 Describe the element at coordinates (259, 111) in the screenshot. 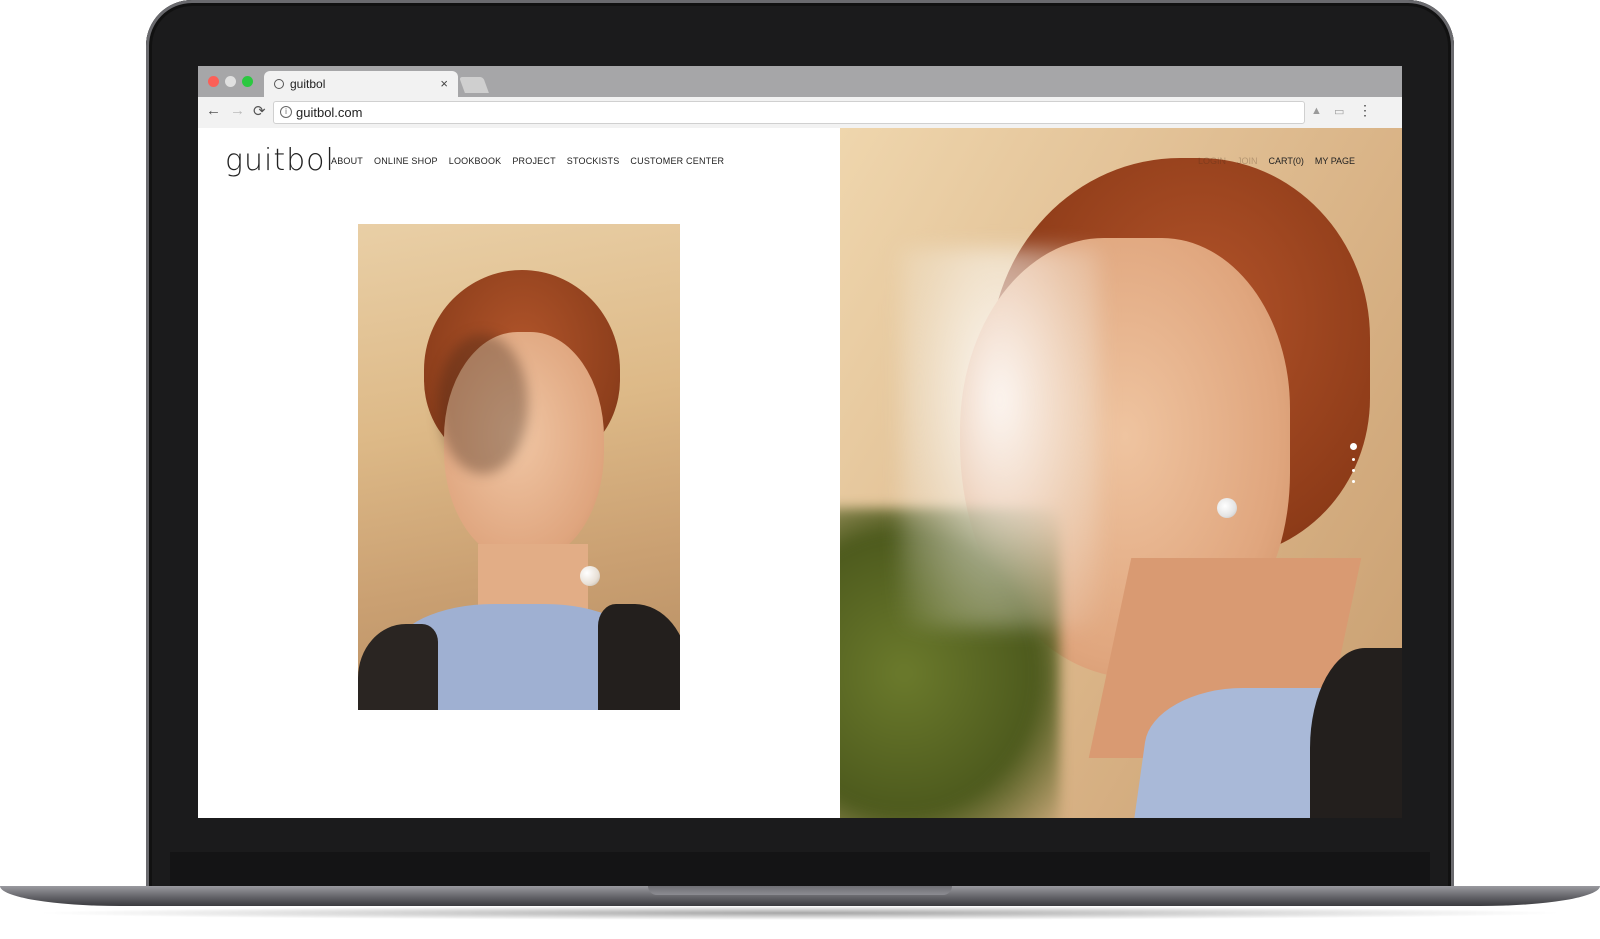

I see `reload-icon: ⟳` at that location.